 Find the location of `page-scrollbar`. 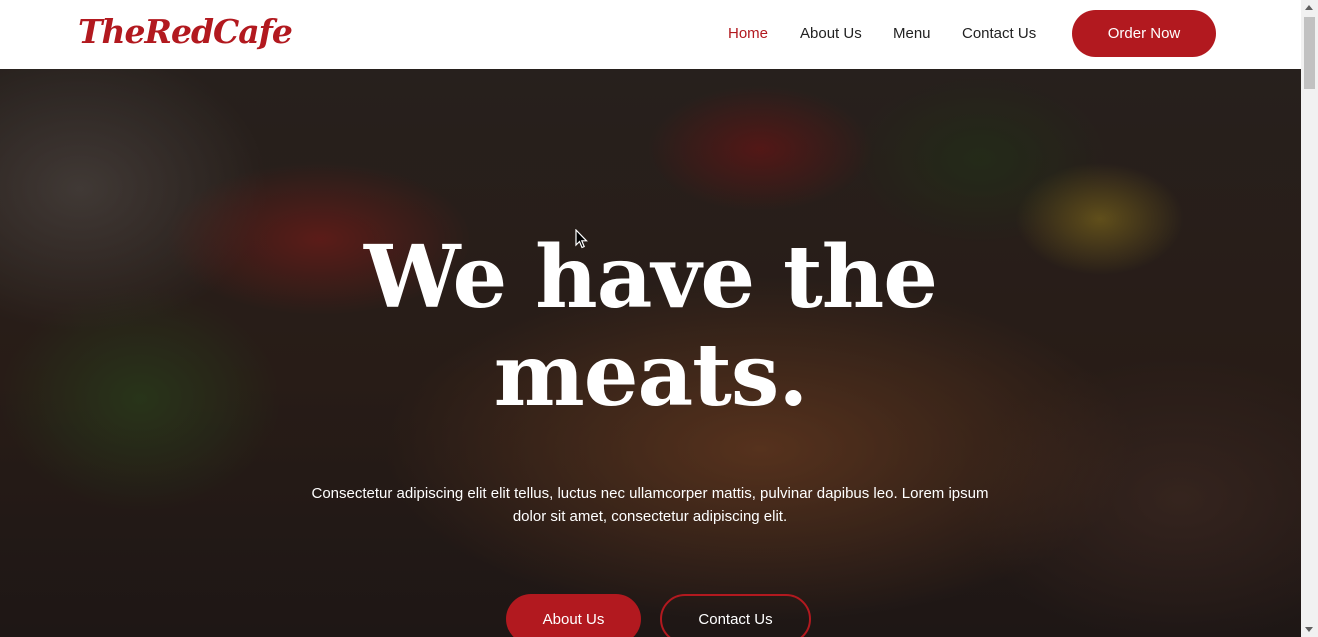

page-scrollbar is located at coordinates (1309, 318).